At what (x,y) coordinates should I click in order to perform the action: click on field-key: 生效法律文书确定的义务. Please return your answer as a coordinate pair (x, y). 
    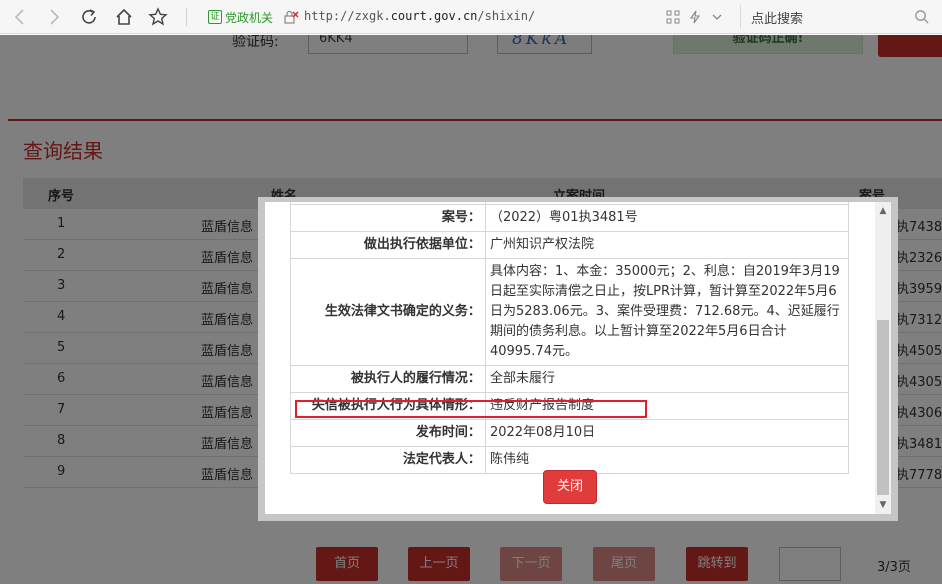
    Looking at the image, I should click on (396, 311).